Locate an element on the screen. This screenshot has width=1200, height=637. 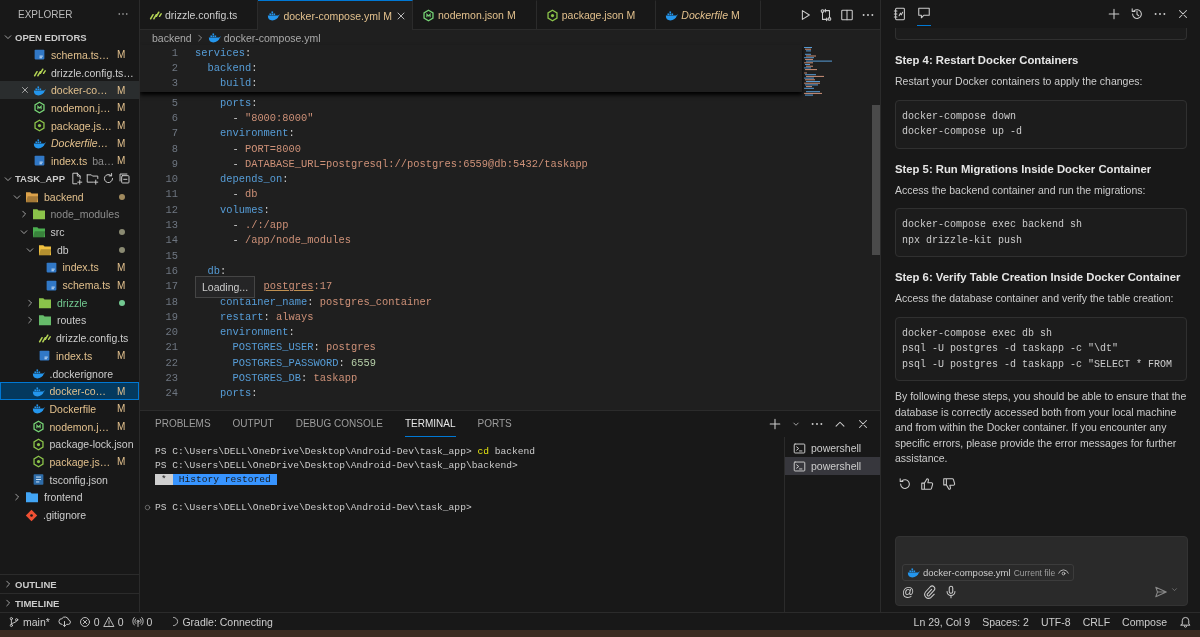
editor-tab: package.json M is located at coordinates (596, 14).